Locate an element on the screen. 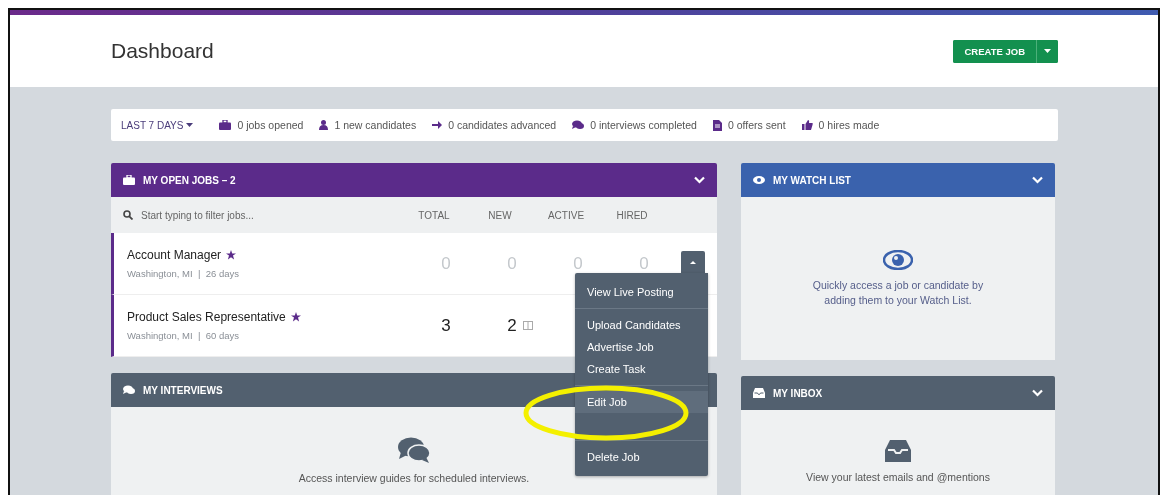 The image size is (1164, 495). menu-item: Upload Candidates is located at coordinates (641, 325).